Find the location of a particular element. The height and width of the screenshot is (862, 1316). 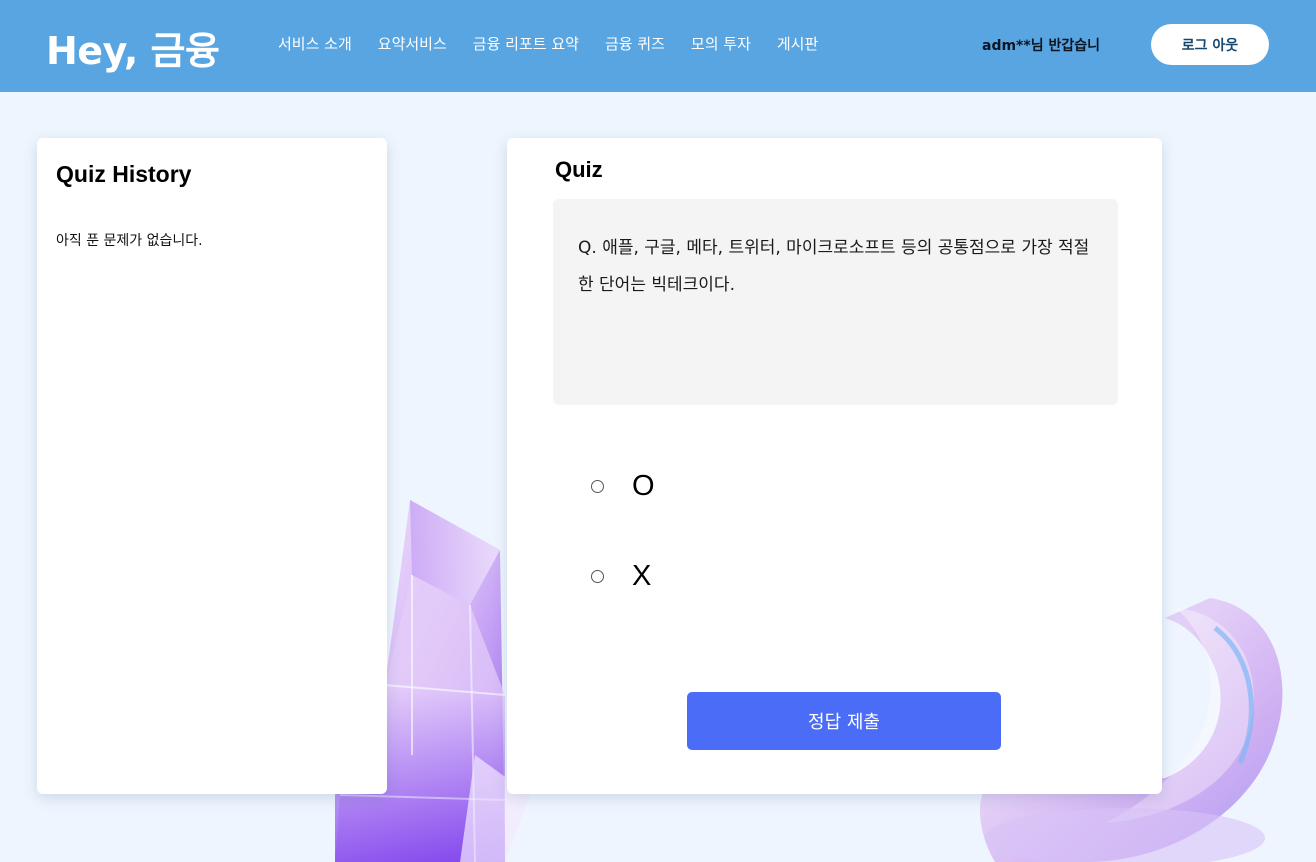

answer-option-o: O is located at coordinates (623, 486).